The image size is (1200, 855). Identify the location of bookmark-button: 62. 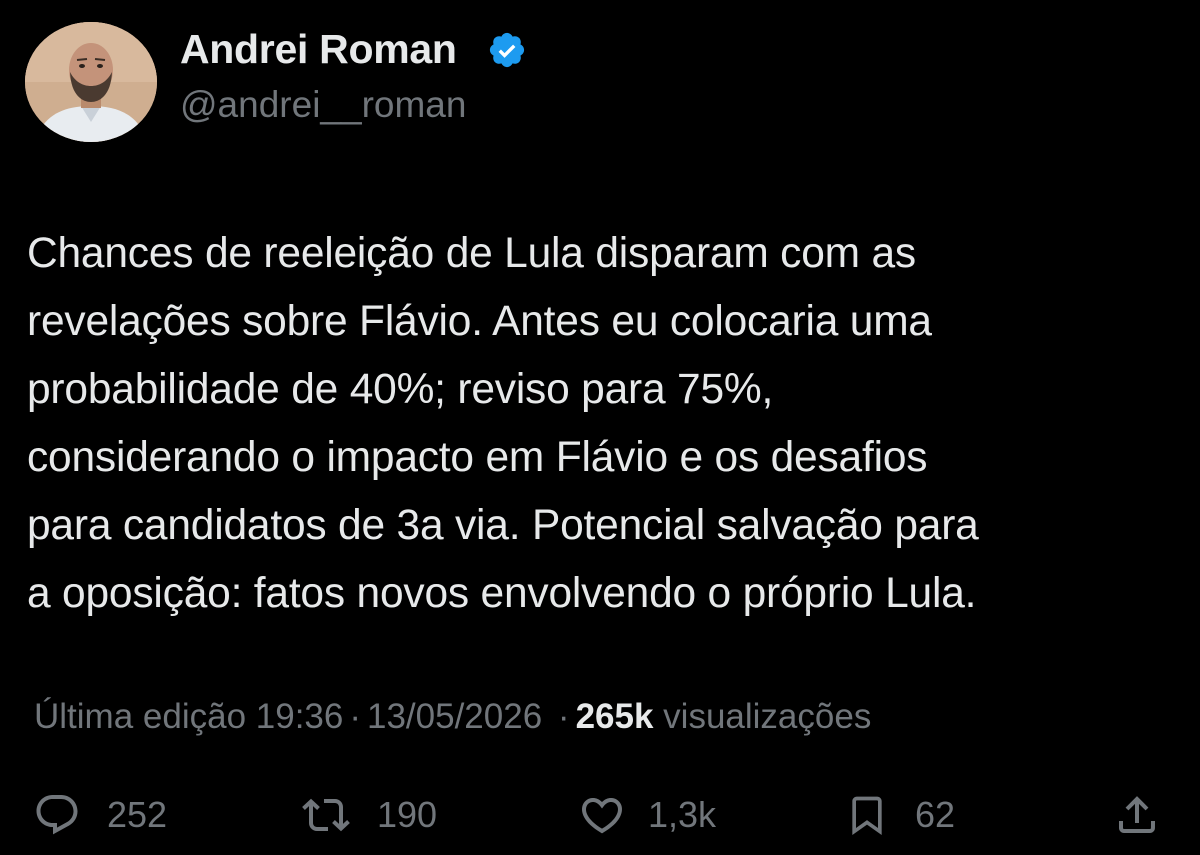
(900, 815).